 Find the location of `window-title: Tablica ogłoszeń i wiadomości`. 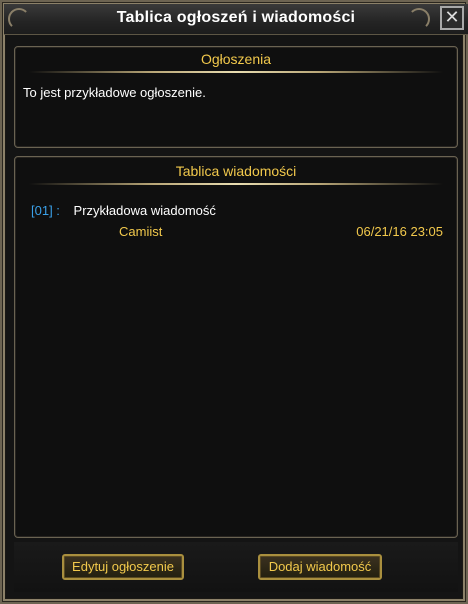

window-title: Tablica ogłoszeń i wiadomości is located at coordinates (236, 17).